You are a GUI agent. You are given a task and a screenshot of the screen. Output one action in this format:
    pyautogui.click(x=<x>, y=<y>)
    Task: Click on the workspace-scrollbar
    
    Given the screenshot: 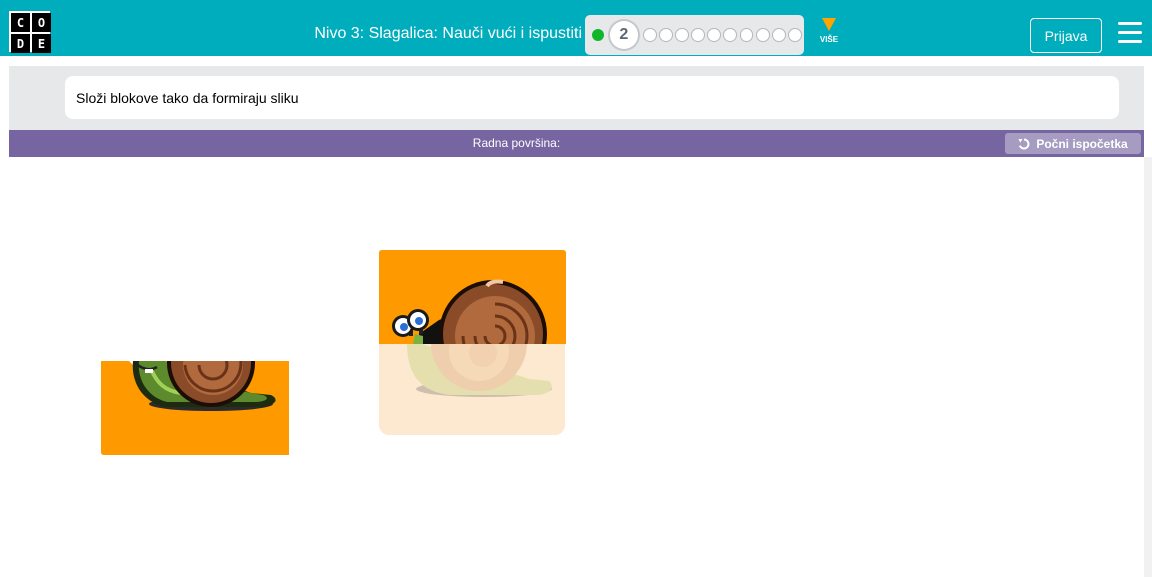 What is the action you would take?
    pyautogui.click(x=1148, y=367)
    